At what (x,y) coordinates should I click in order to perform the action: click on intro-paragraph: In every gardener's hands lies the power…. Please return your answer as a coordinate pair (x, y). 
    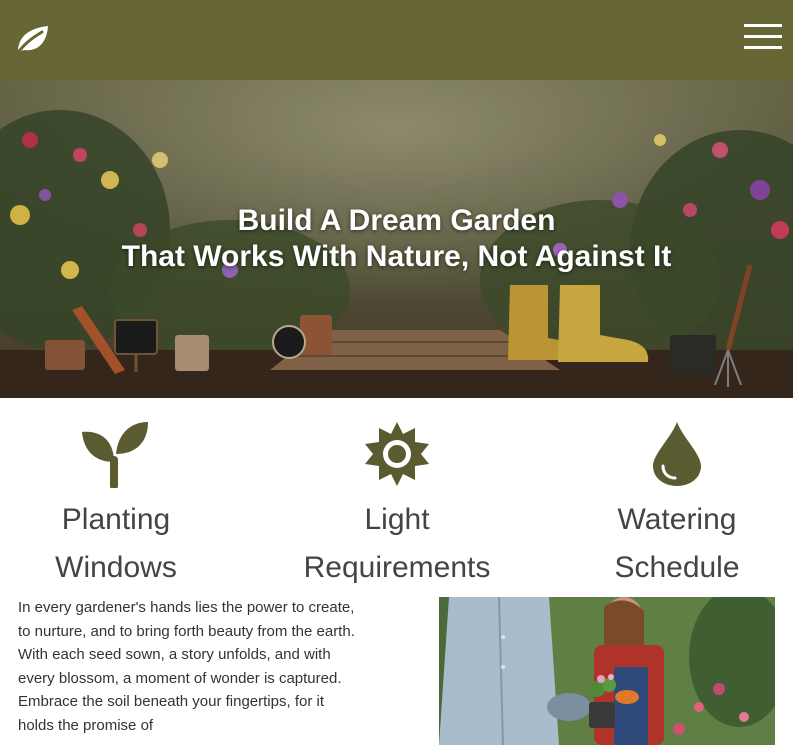
    Looking at the image, I should click on (186, 666).